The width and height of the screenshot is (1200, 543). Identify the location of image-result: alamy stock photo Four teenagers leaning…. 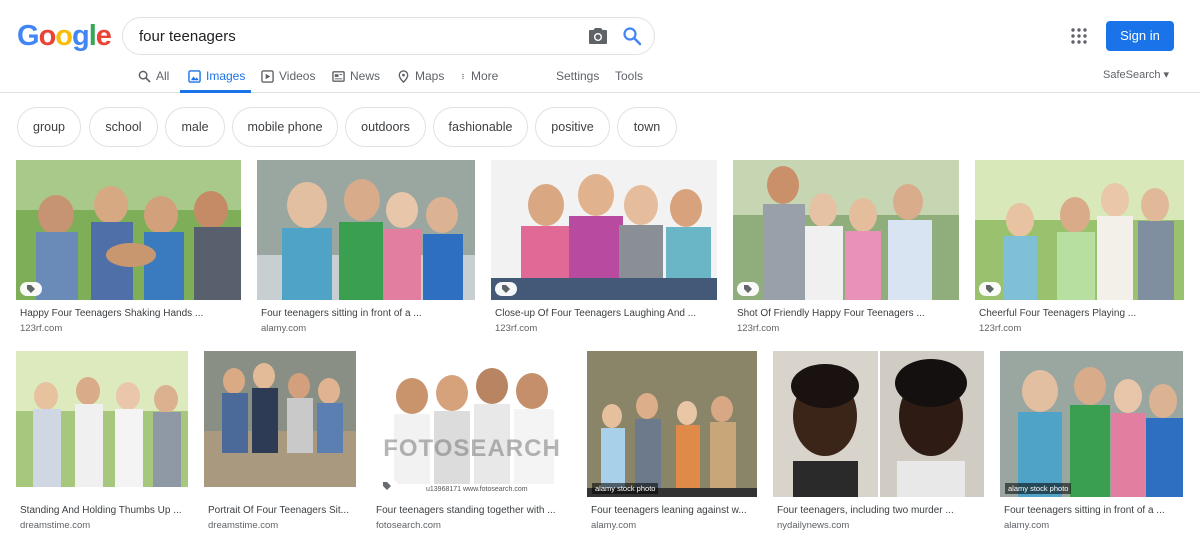
(672, 443).